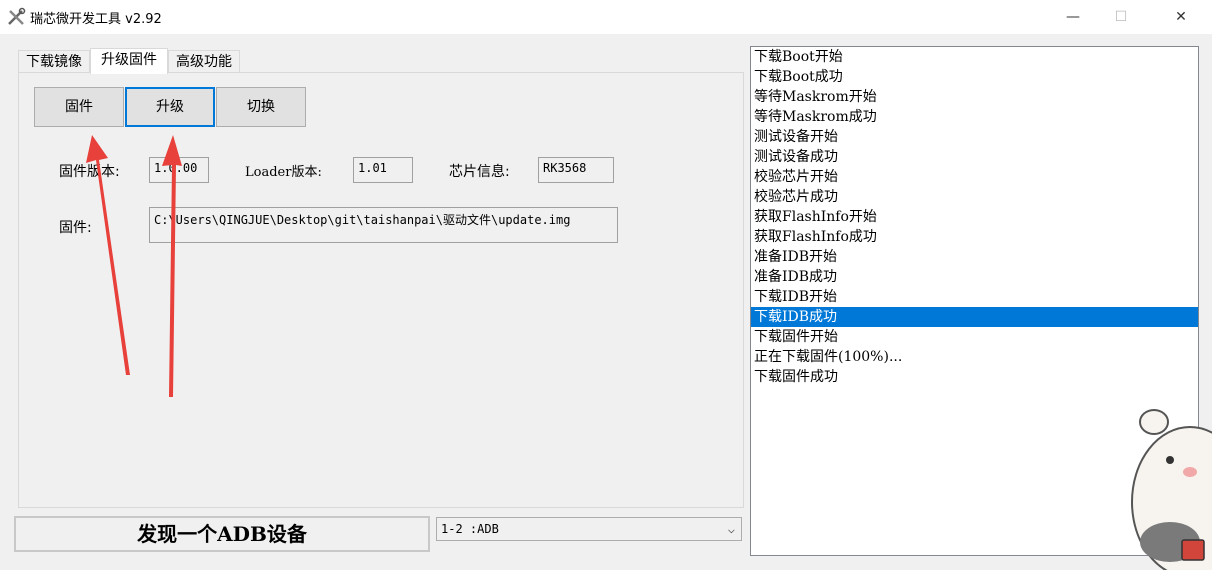 This screenshot has height=570, width=1212. I want to click on close-button: ✕, so click(1181, 17).